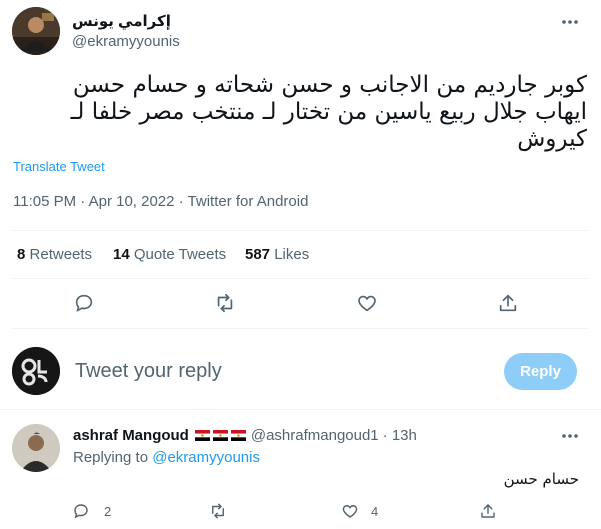  What do you see at coordinates (59, 166) in the screenshot?
I see `translate-tweet-link: Translate Tweet` at bounding box center [59, 166].